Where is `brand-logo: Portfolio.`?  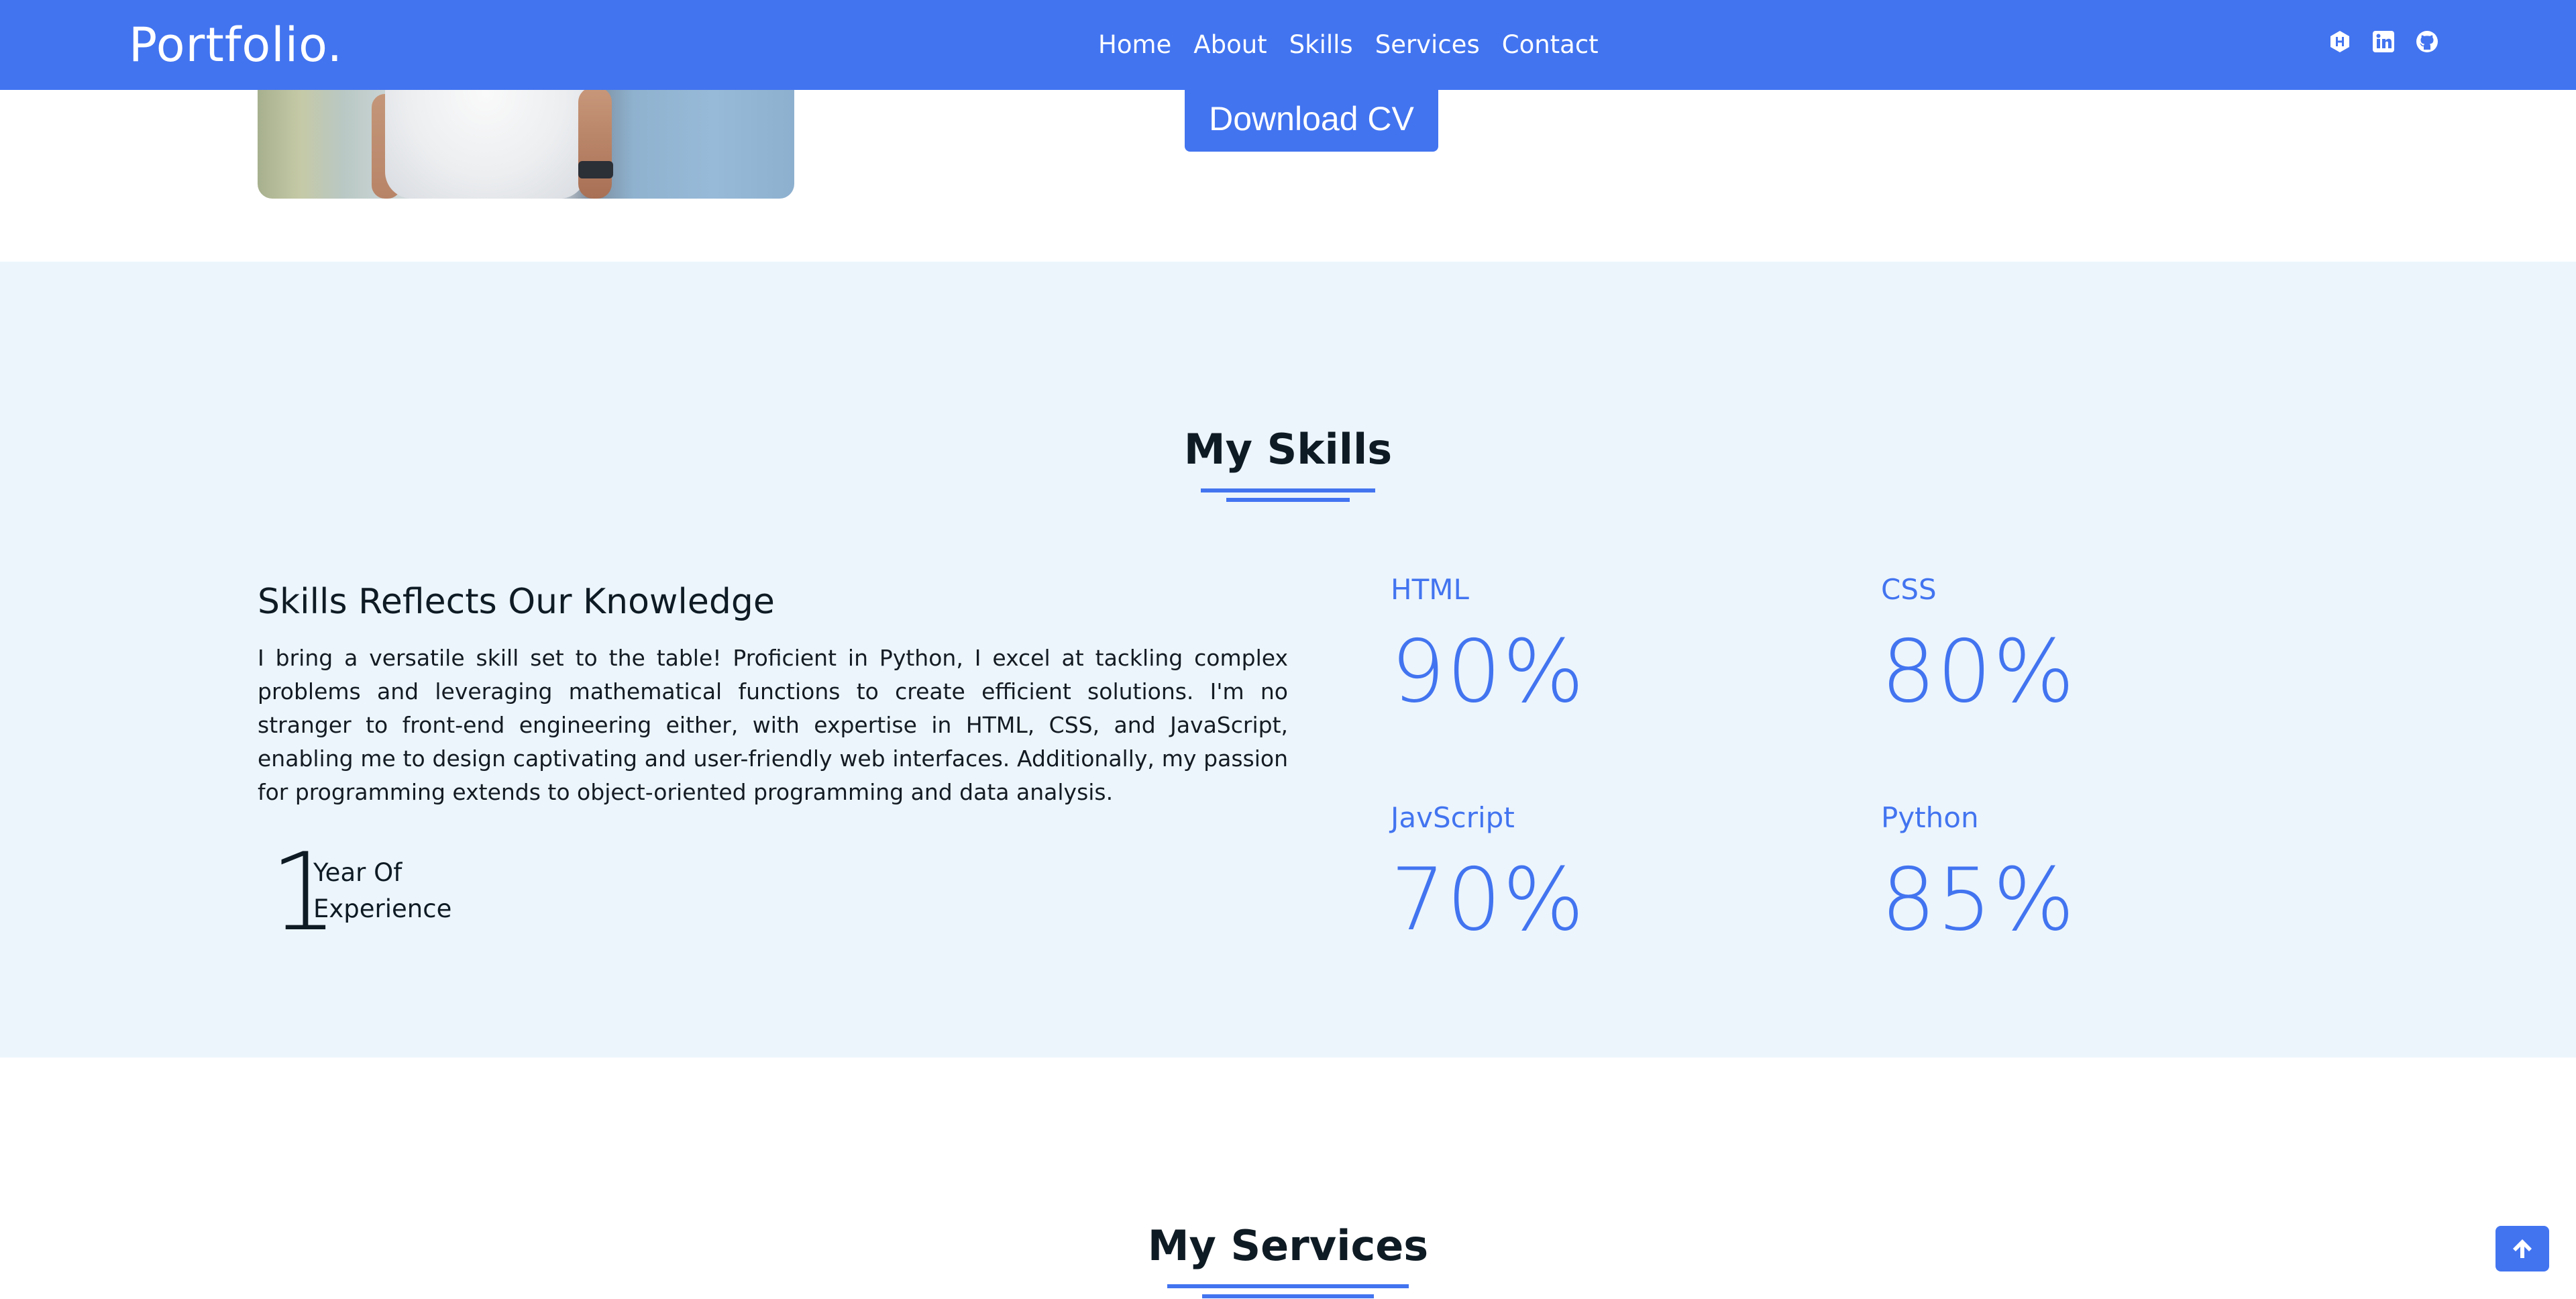 brand-logo: Portfolio. is located at coordinates (236, 45).